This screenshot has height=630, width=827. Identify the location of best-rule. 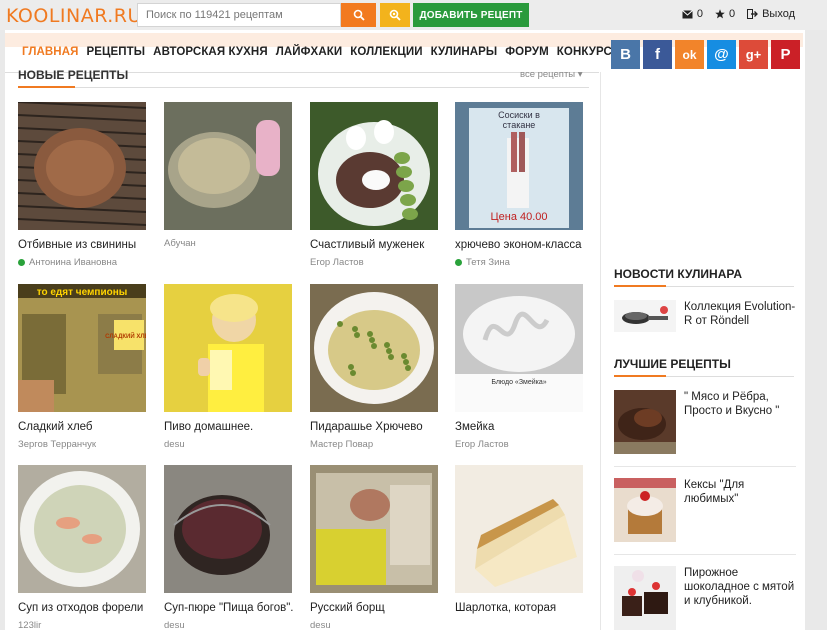
(730, 376).